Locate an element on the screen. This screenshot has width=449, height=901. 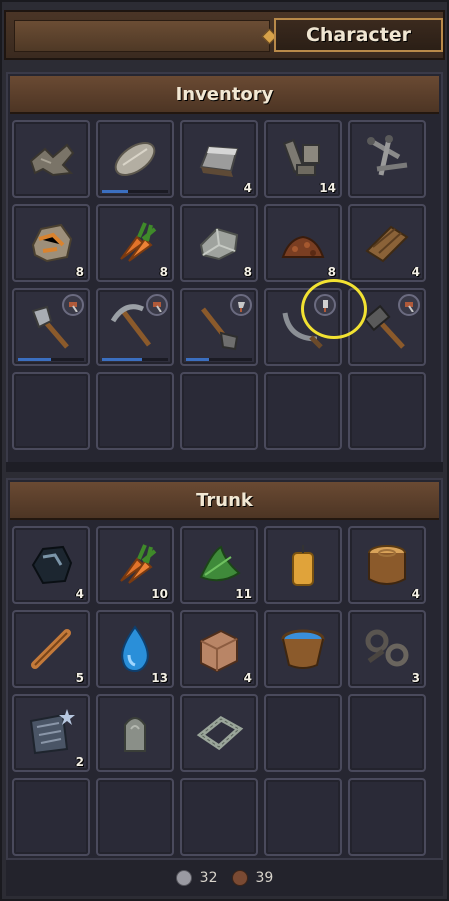
gravestone-icon is located at coordinates (135, 733).